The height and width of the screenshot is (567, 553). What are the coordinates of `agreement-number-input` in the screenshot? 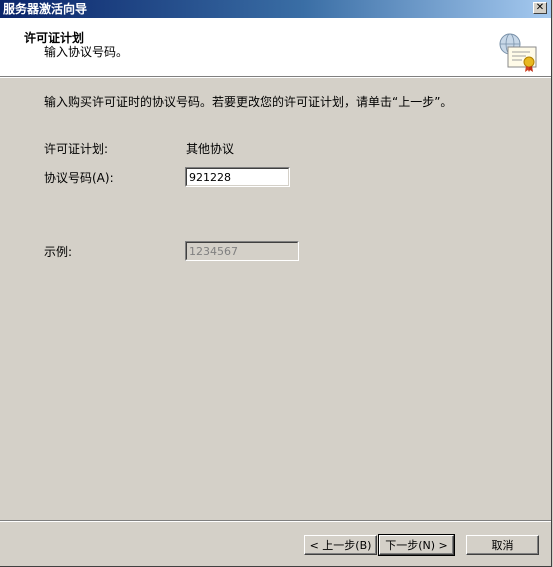 It's located at (237, 177).